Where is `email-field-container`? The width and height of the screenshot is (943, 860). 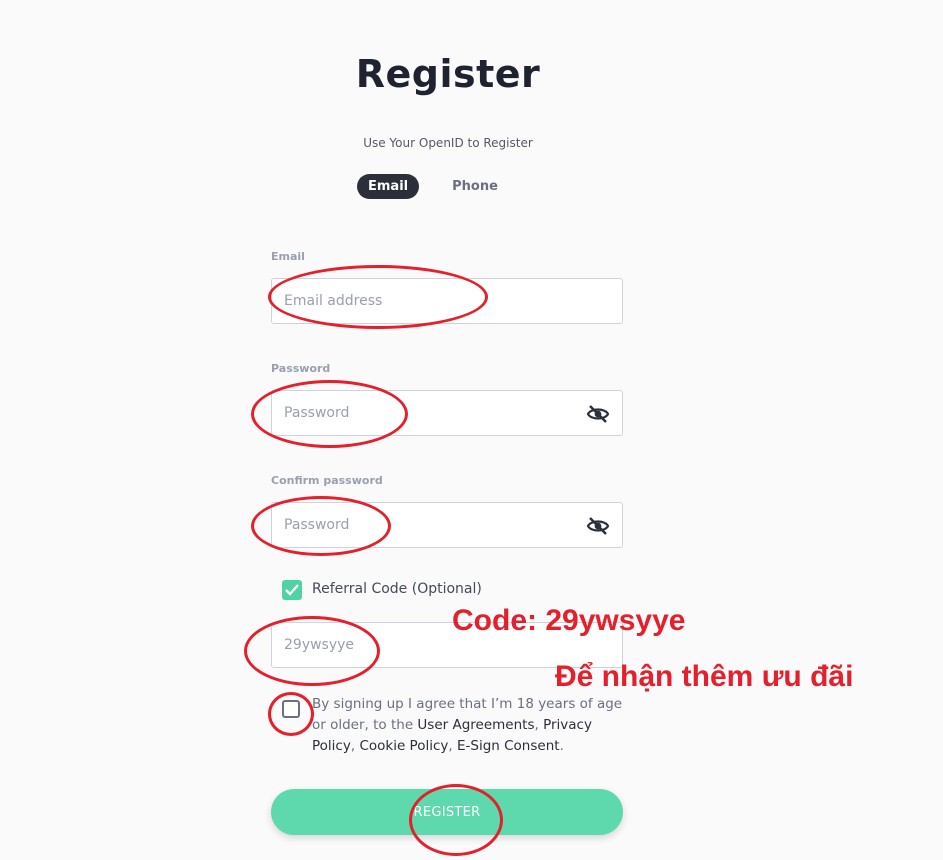
email-field-container is located at coordinates (447, 301).